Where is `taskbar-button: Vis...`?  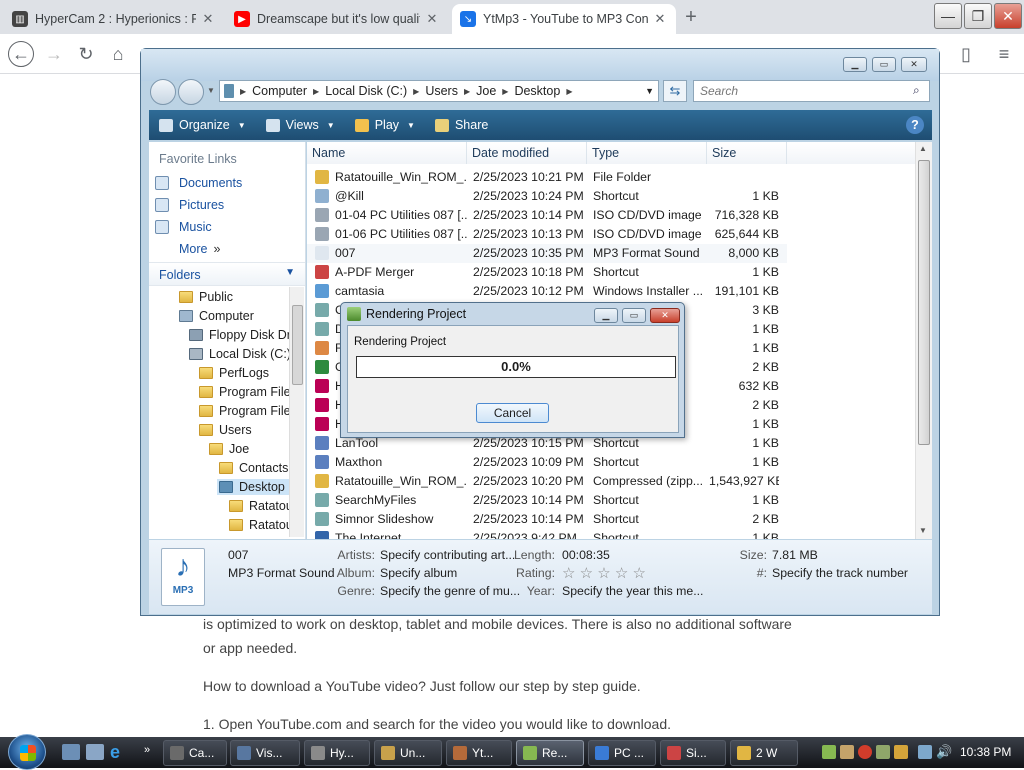 taskbar-button: Vis... is located at coordinates (265, 753).